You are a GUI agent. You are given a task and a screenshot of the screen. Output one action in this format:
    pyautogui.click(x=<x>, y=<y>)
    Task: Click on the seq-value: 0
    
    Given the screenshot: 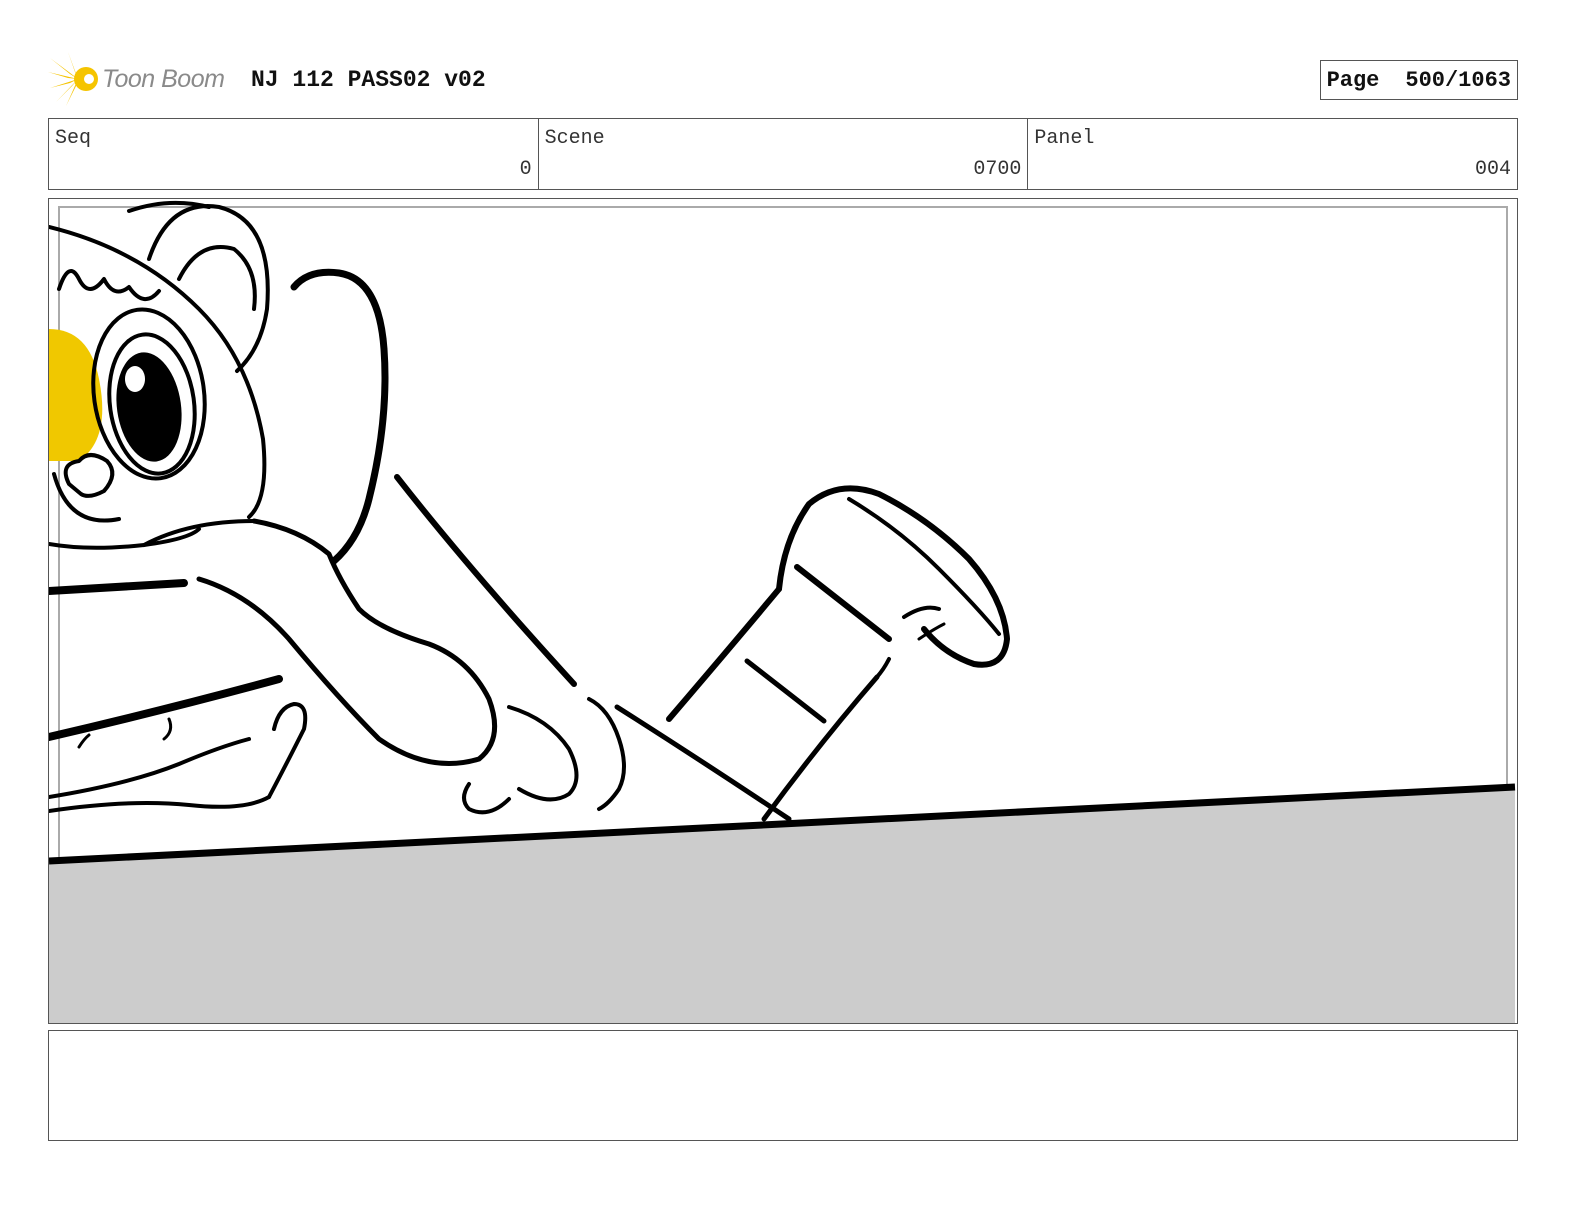 What is the action you would take?
    pyautogui.click(x=525, y=169)
    